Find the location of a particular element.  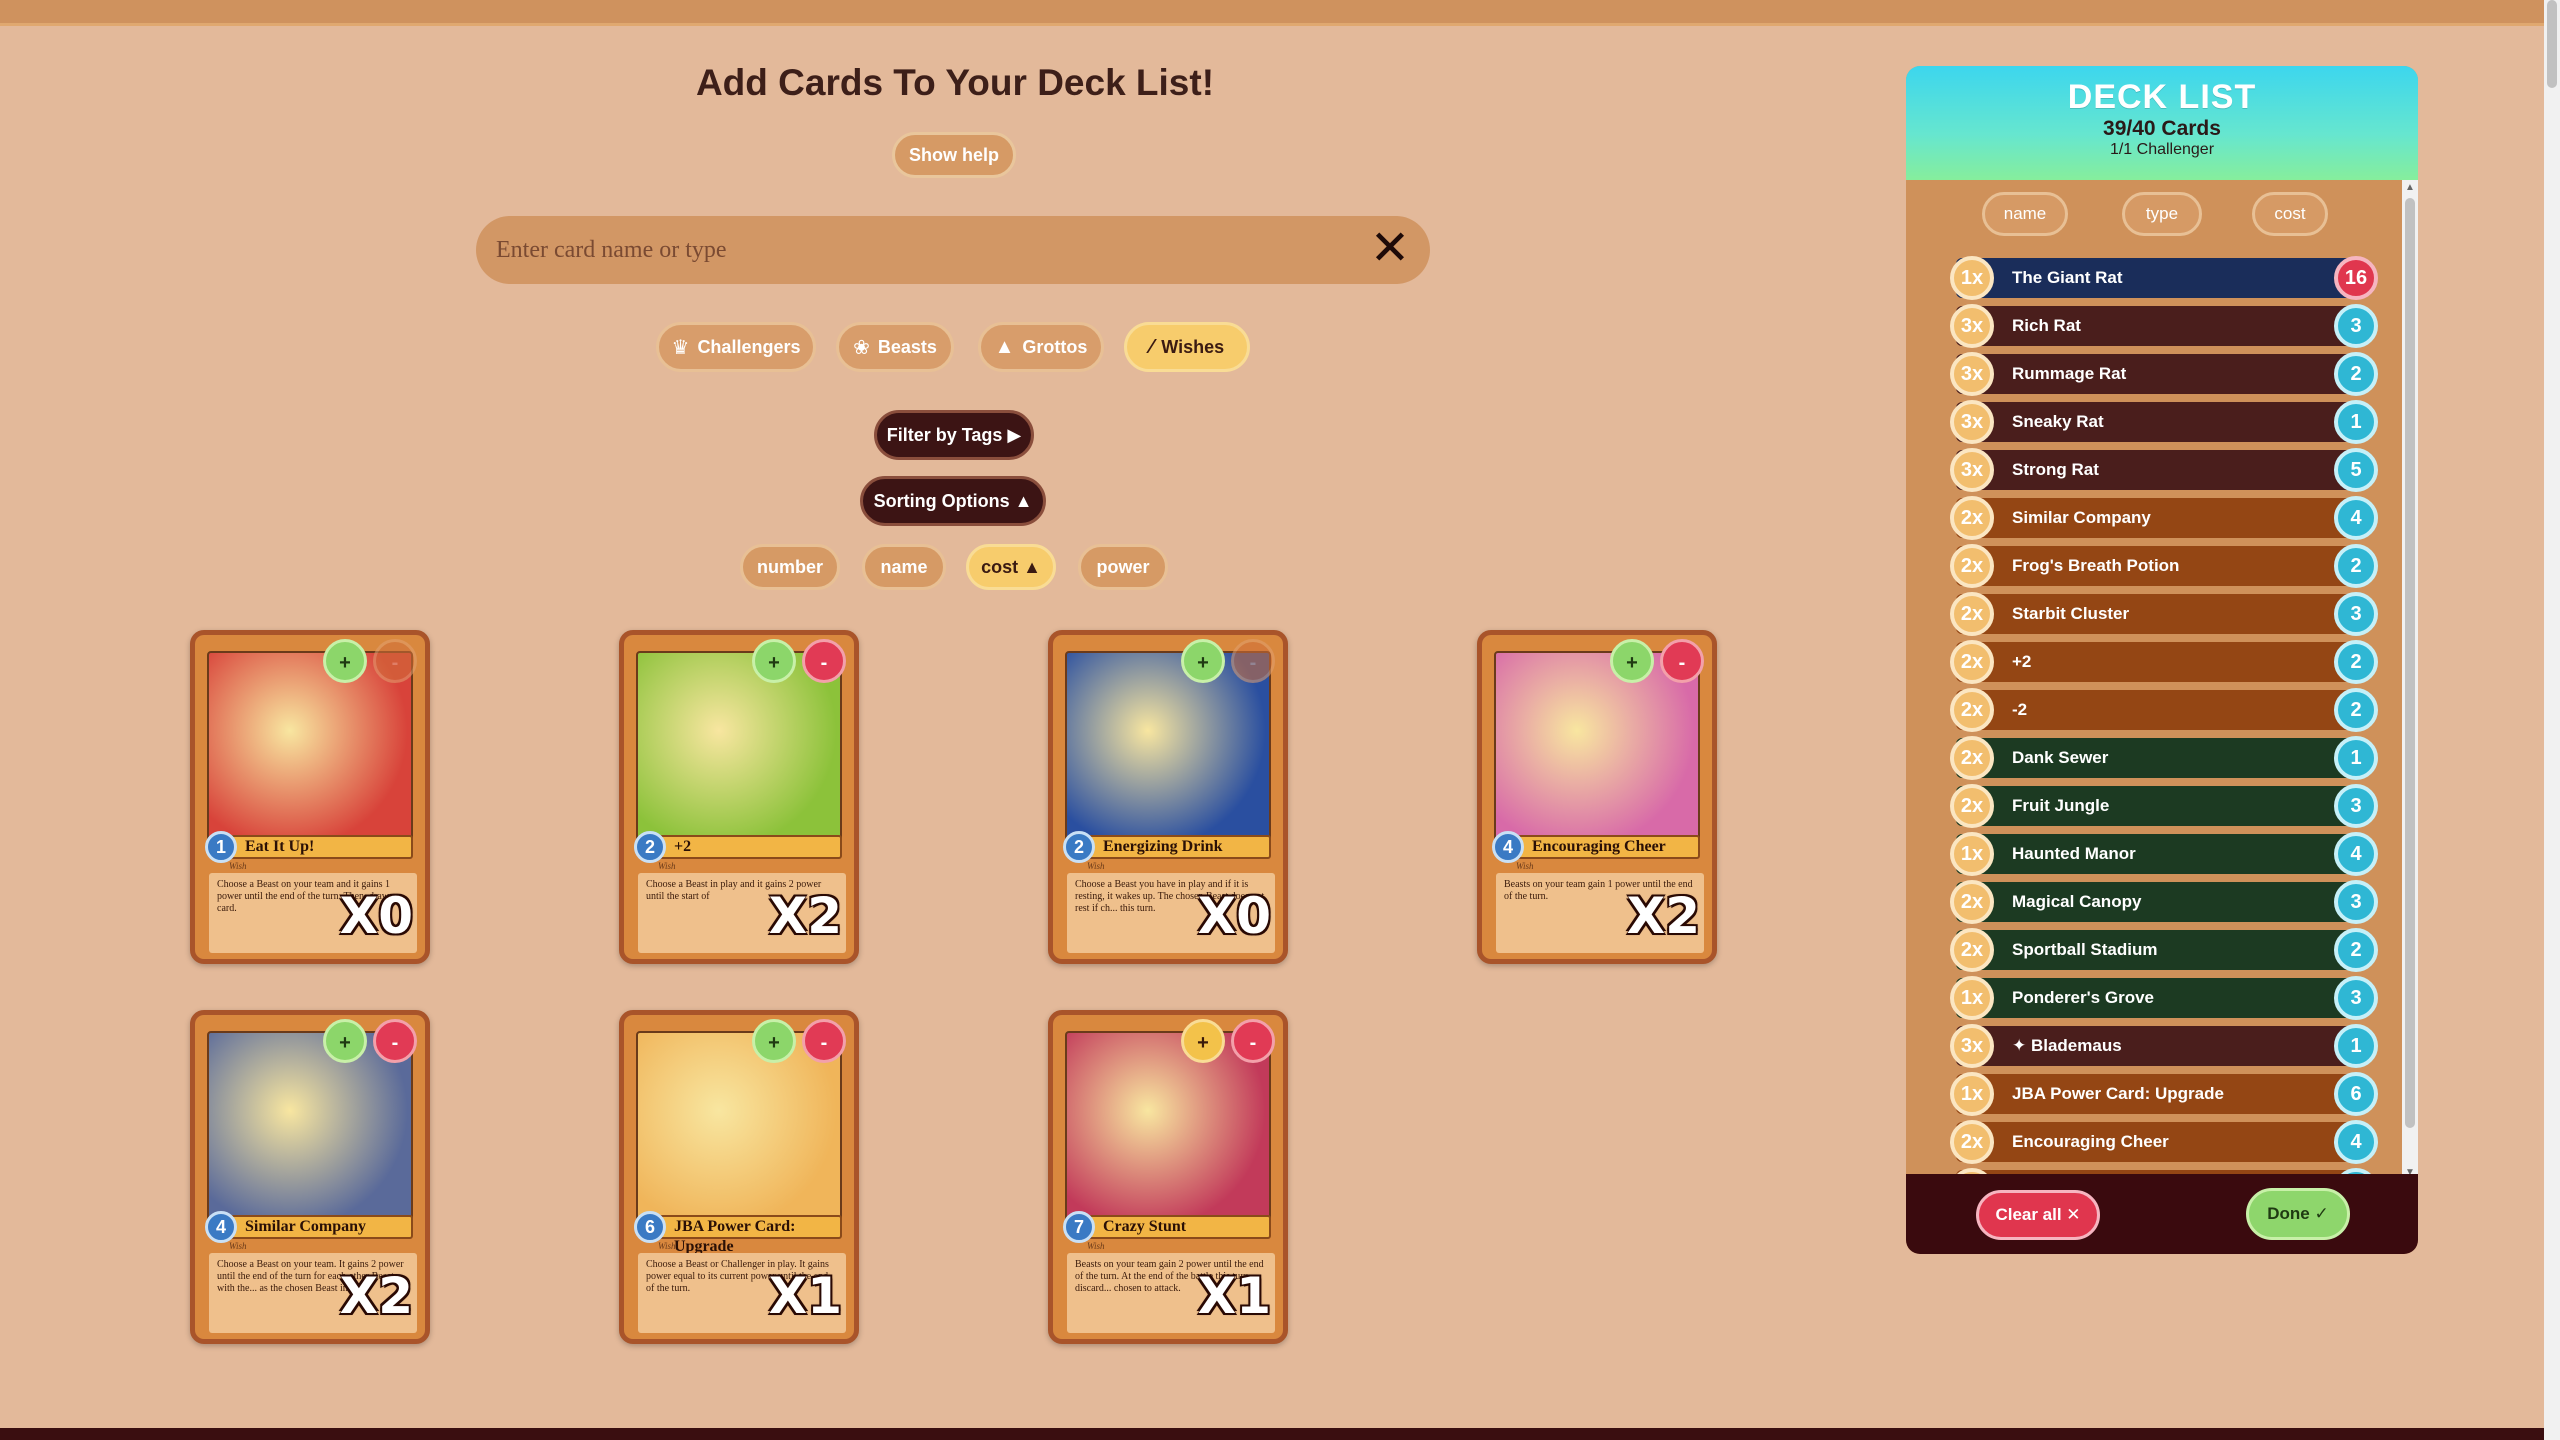

done-button: Done ✓ is located at coordinates (2298, 1214).